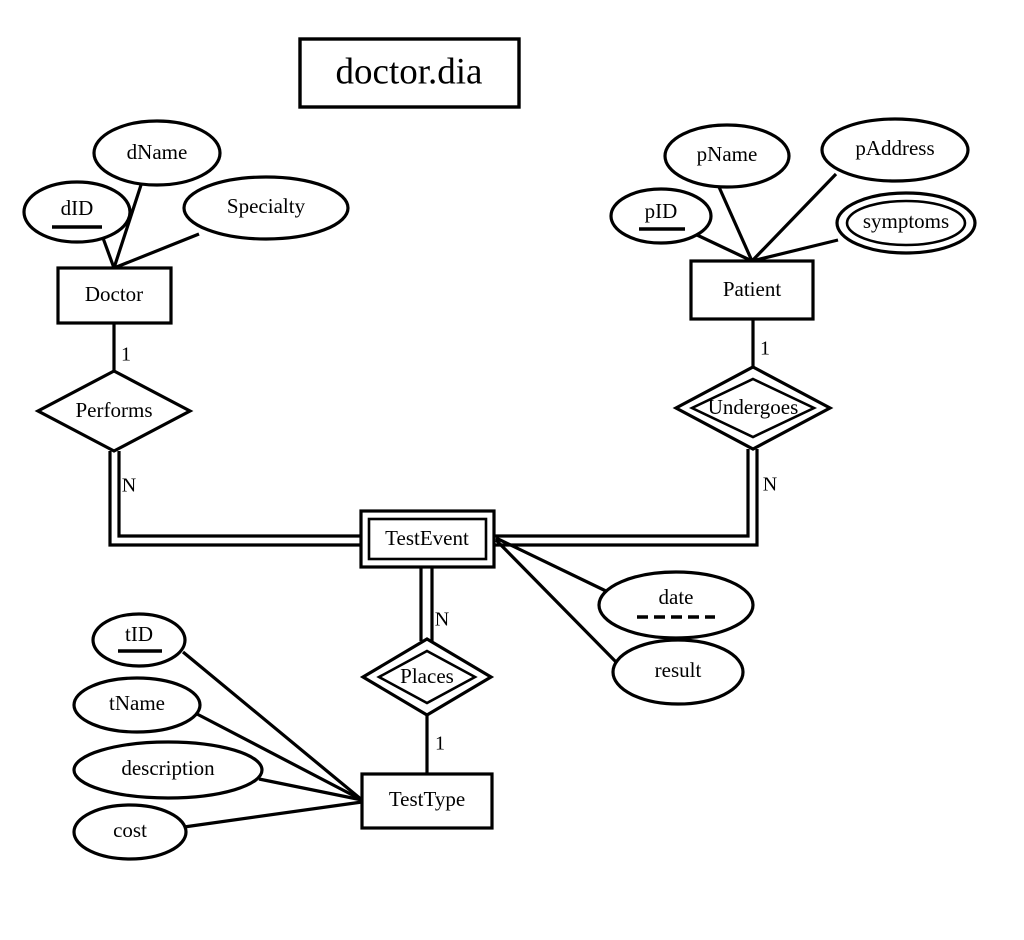  I want to click on cardinality-places-testtype: 1, so click(440, 744).